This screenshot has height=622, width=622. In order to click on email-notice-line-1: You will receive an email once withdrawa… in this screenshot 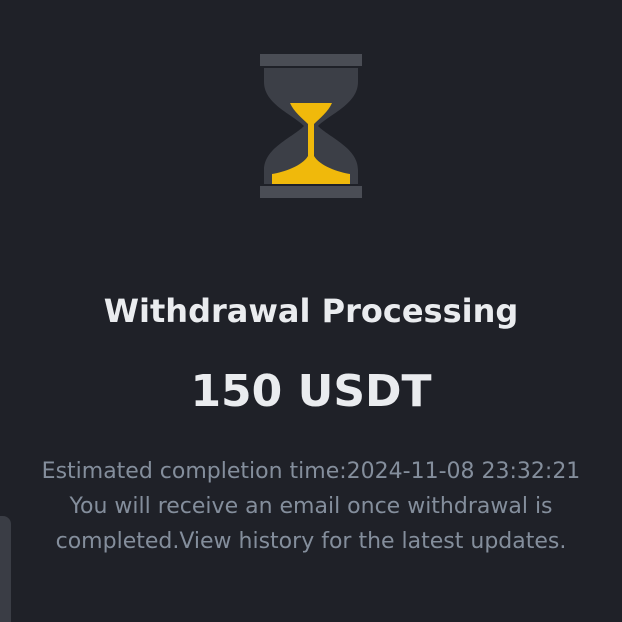, I will do `click(311, 506)`.